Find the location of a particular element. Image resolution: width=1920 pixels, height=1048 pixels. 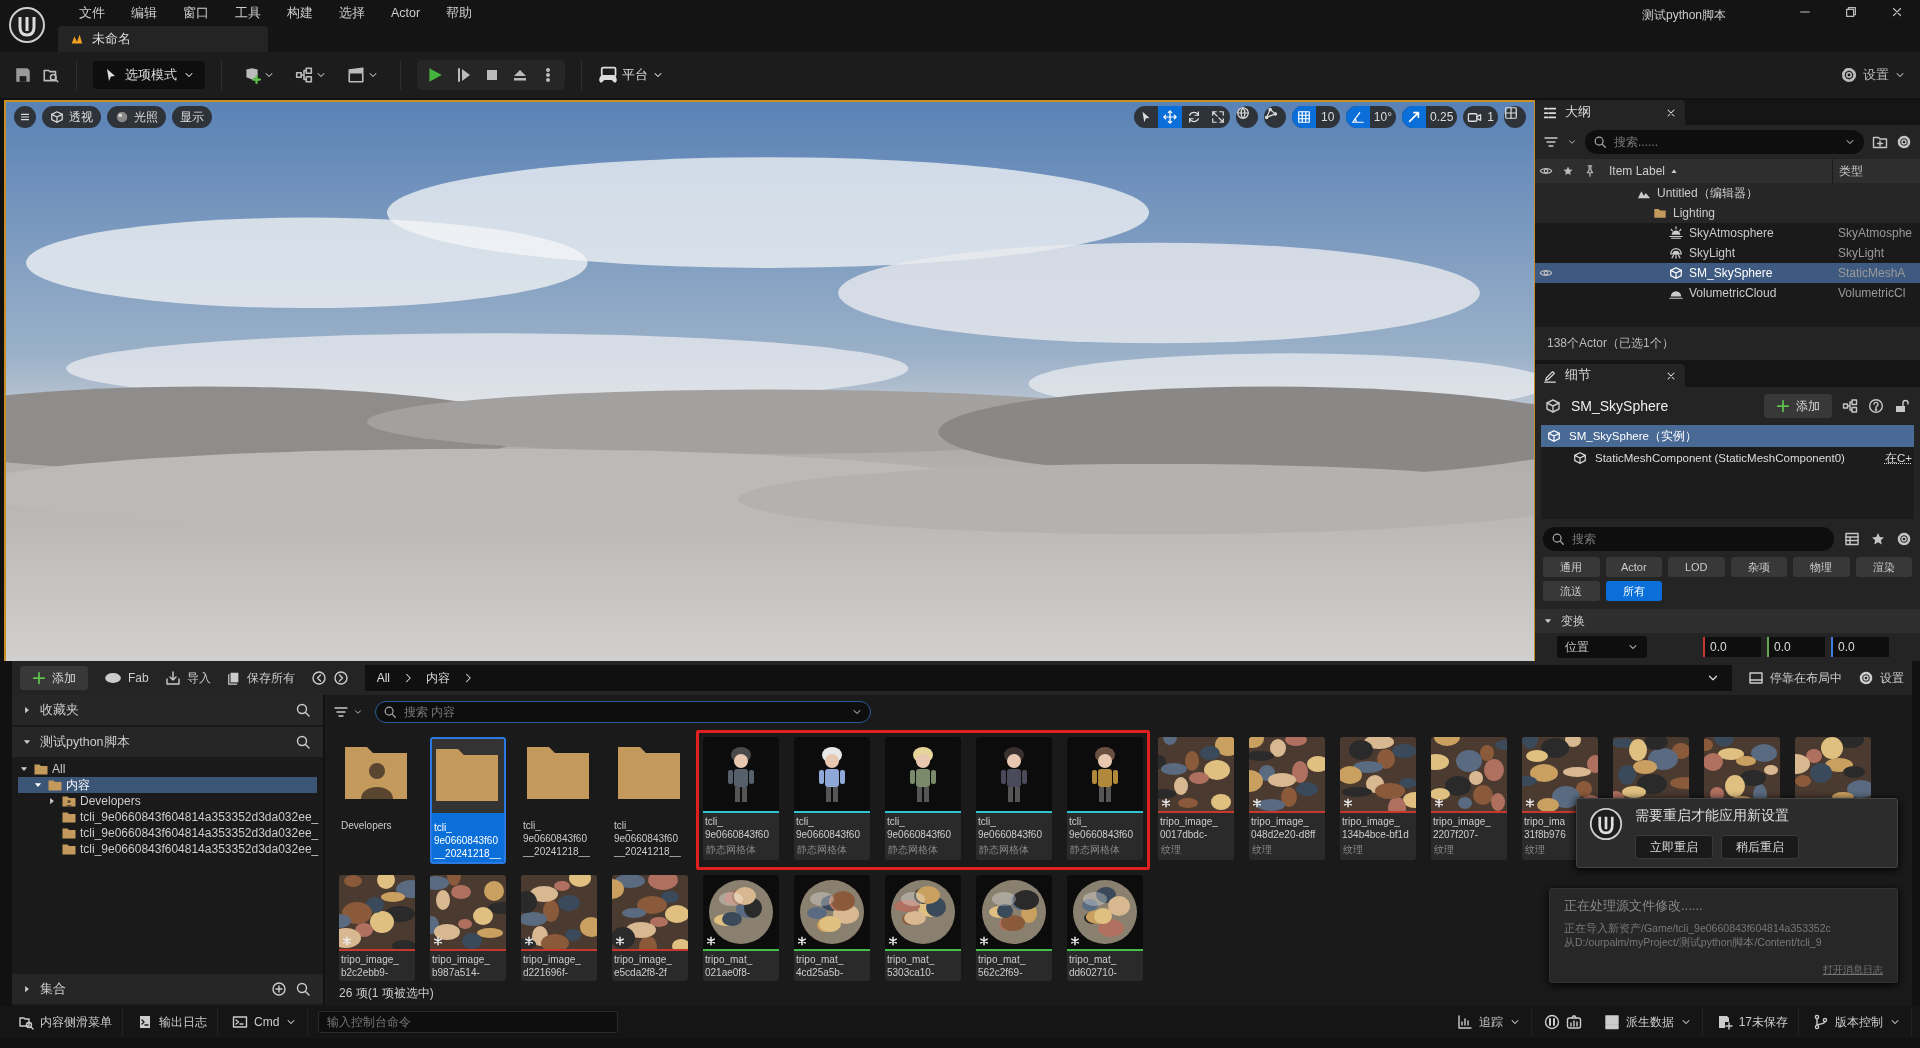

collections-header: 集合 is located at coordinates (167, 989).